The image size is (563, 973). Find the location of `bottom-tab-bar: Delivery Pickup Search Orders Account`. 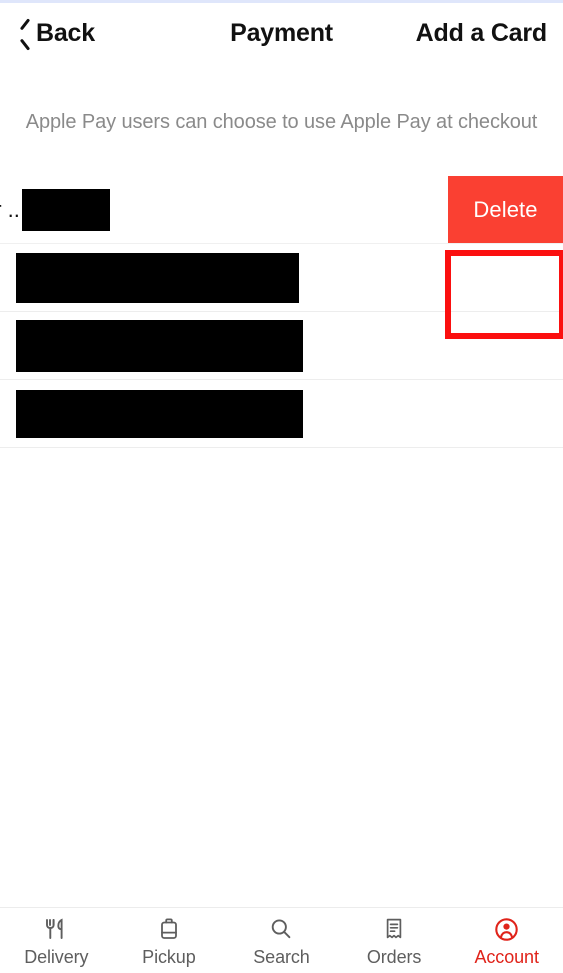

bottom-tab-bar: Delivery Pickup Search Orders Account is located at coordinates (281, 940).